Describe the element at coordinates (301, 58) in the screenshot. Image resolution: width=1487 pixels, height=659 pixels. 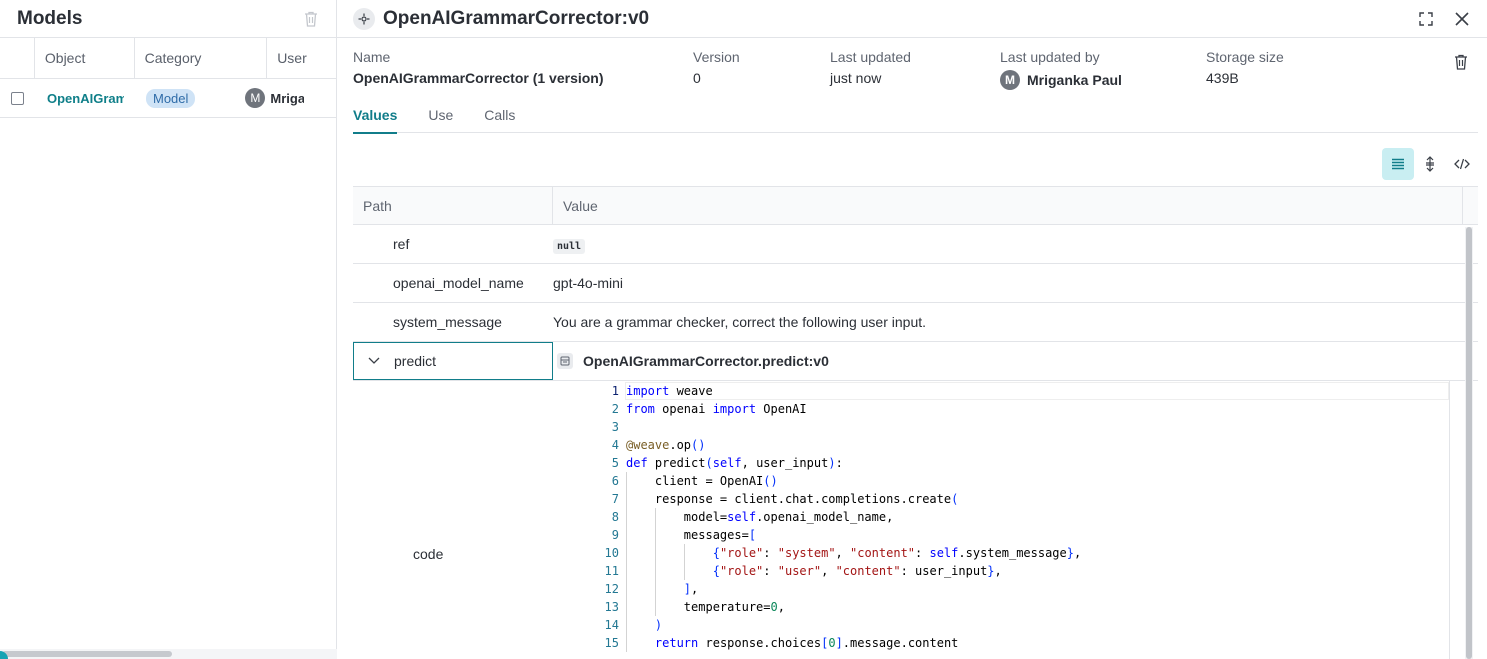
I see `column-header-user: User` at that location.